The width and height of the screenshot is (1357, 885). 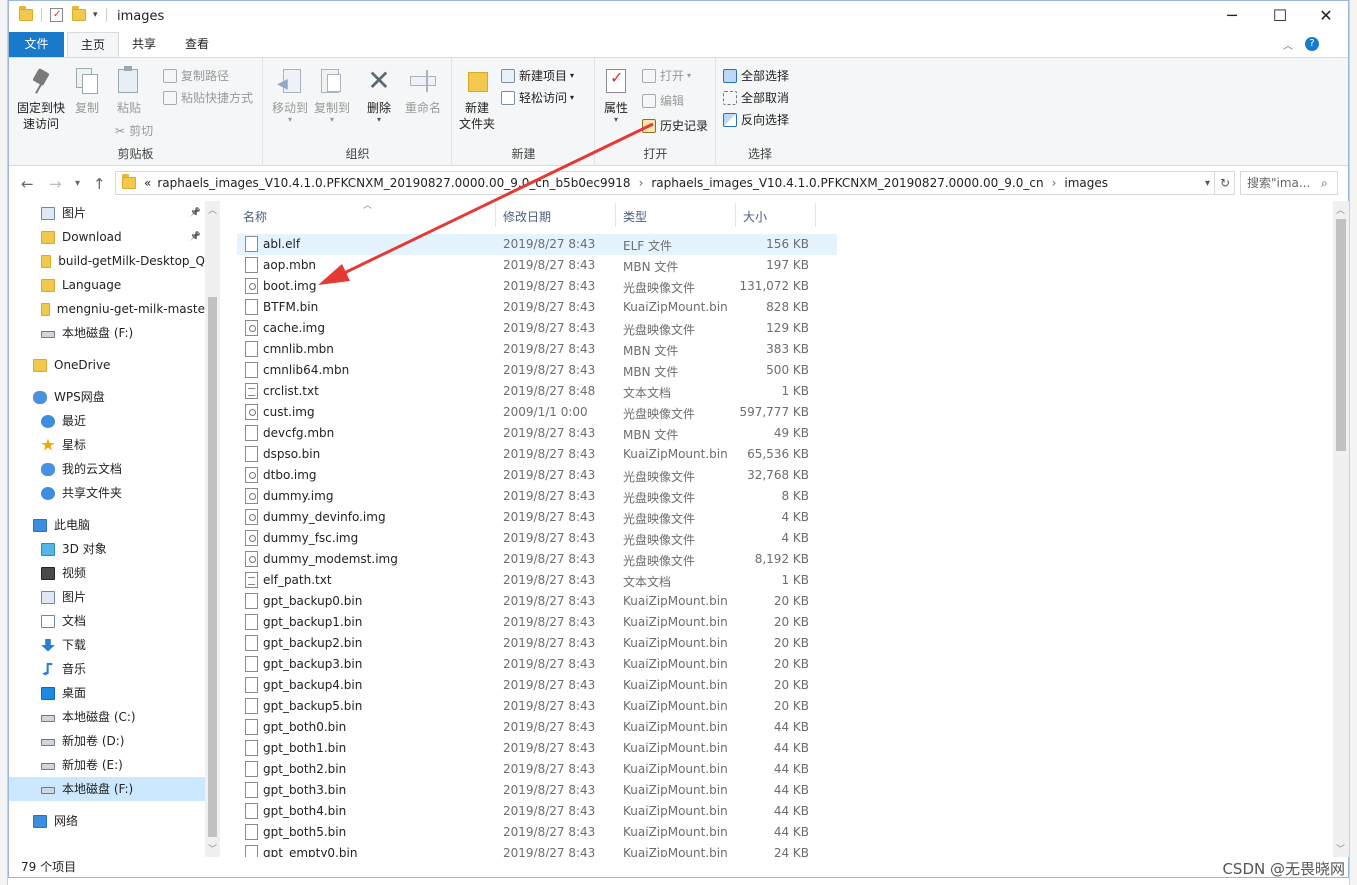 I want to click on edit-button: 编辑, so click(x=663, y=100).